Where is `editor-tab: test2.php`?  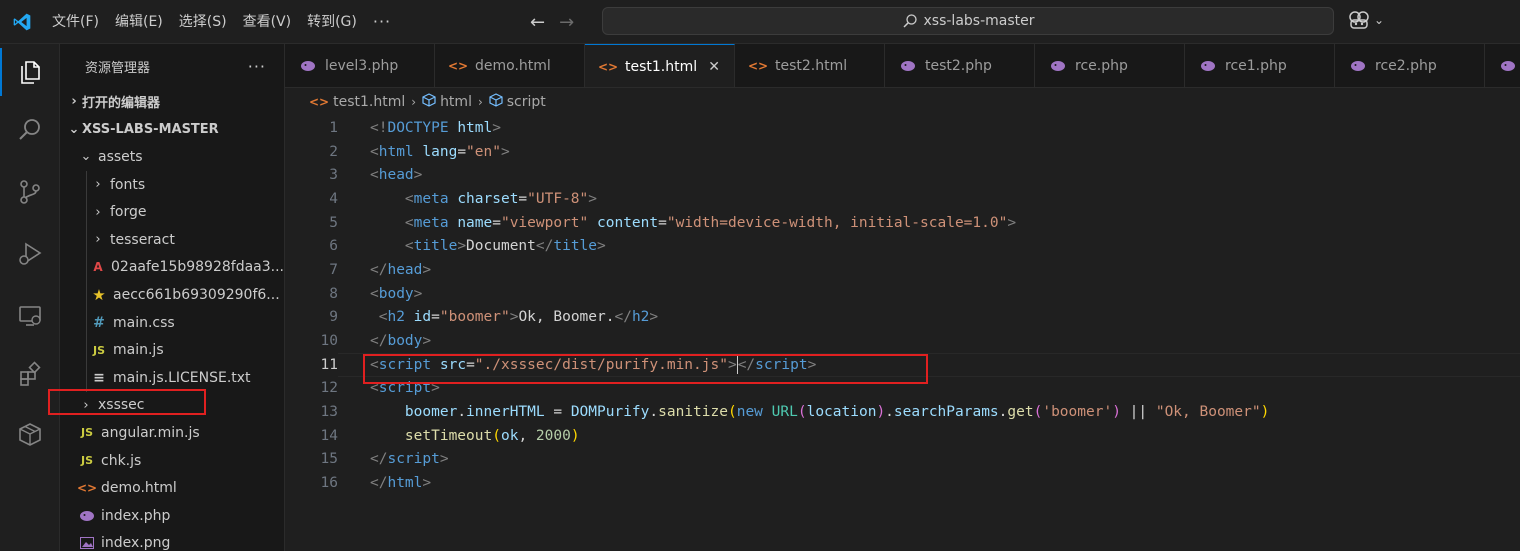 editor-tab: test2.php is located at coordinates (960, 65).